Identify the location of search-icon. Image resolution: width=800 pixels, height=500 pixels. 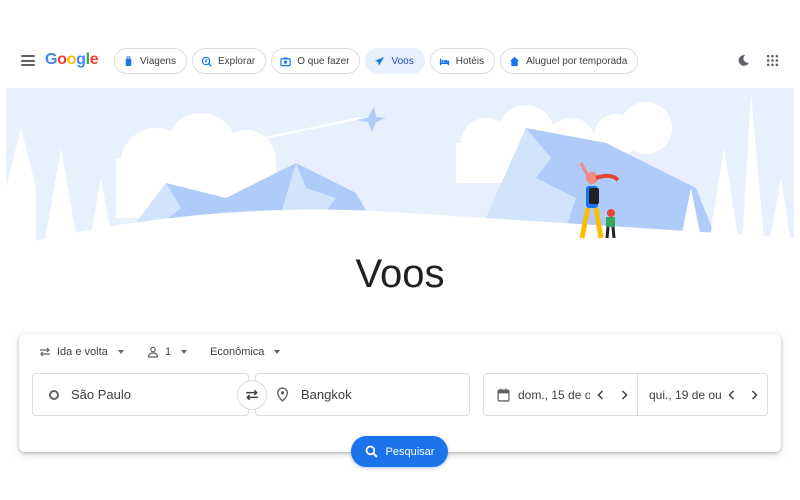
(371, 451).